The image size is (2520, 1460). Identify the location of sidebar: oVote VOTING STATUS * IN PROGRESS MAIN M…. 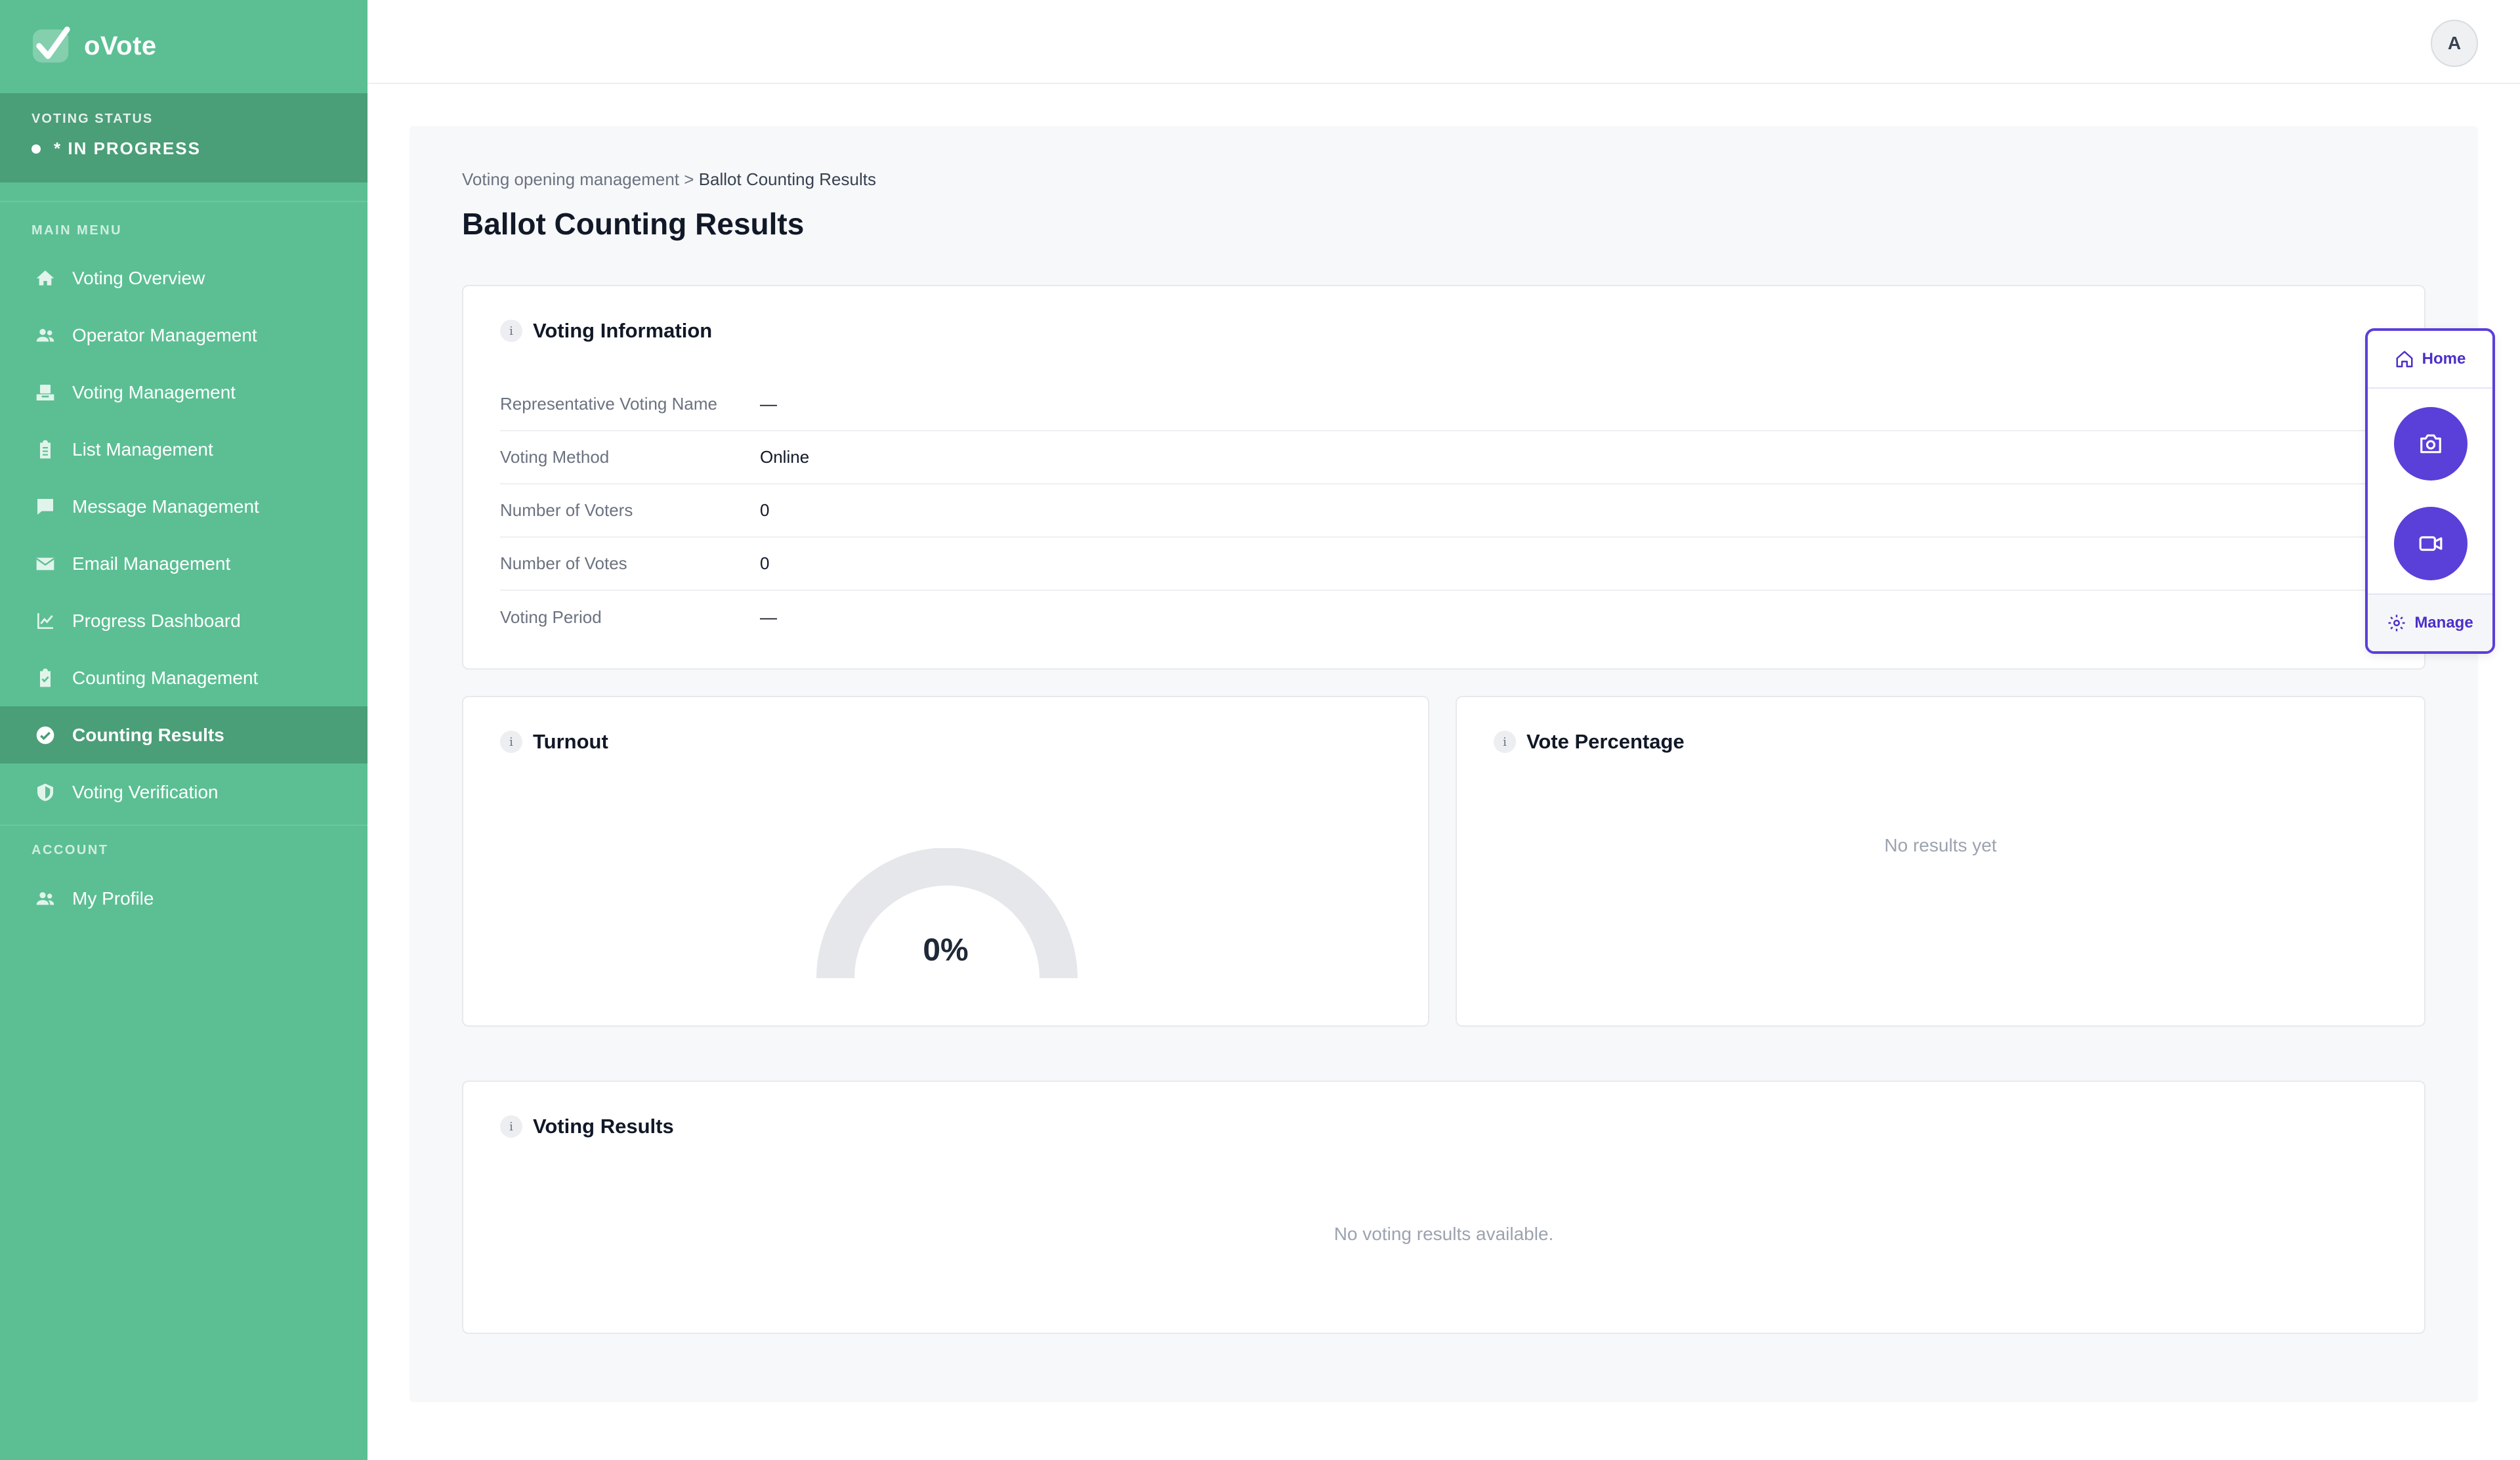
(184, 730).